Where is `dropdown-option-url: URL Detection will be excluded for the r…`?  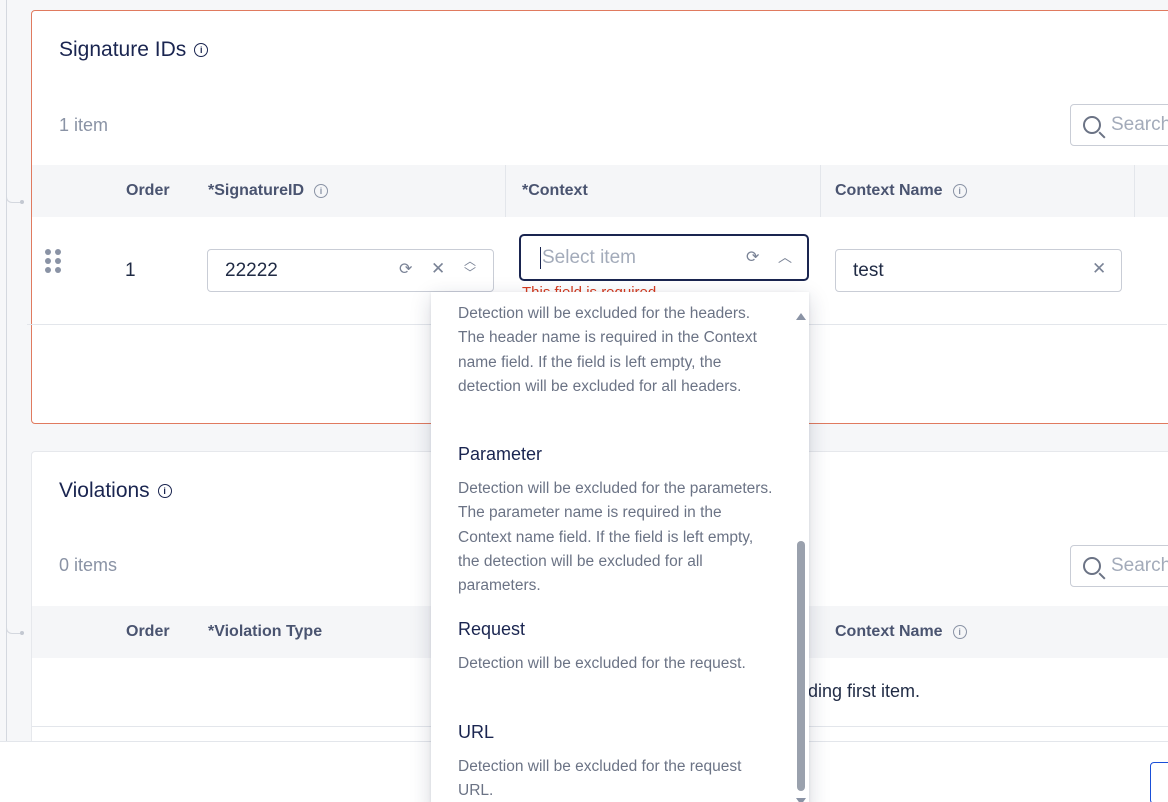
dropdown-option-url: URL Detection will be excluded for the r… is located at coordinates (618, 762).